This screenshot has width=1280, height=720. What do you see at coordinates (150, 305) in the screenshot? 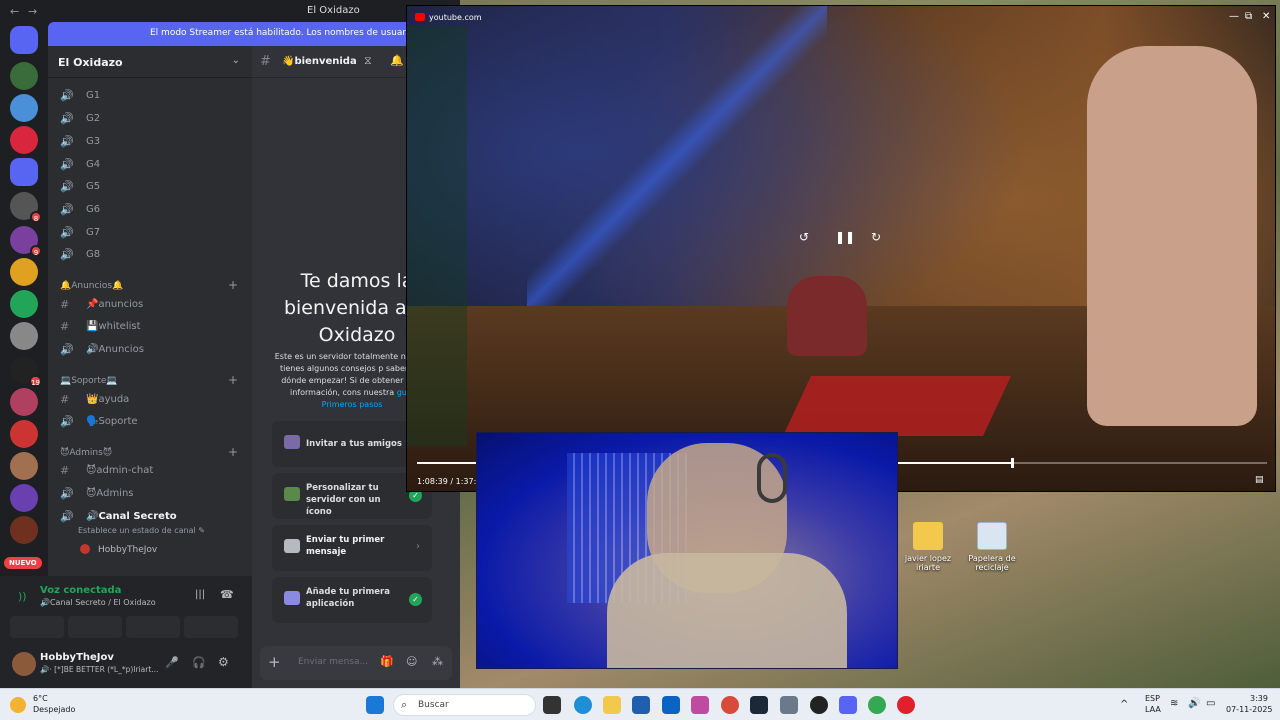
I see `text-channel-anuncios: # 📌anuncios` at bounding box center [150, 305].